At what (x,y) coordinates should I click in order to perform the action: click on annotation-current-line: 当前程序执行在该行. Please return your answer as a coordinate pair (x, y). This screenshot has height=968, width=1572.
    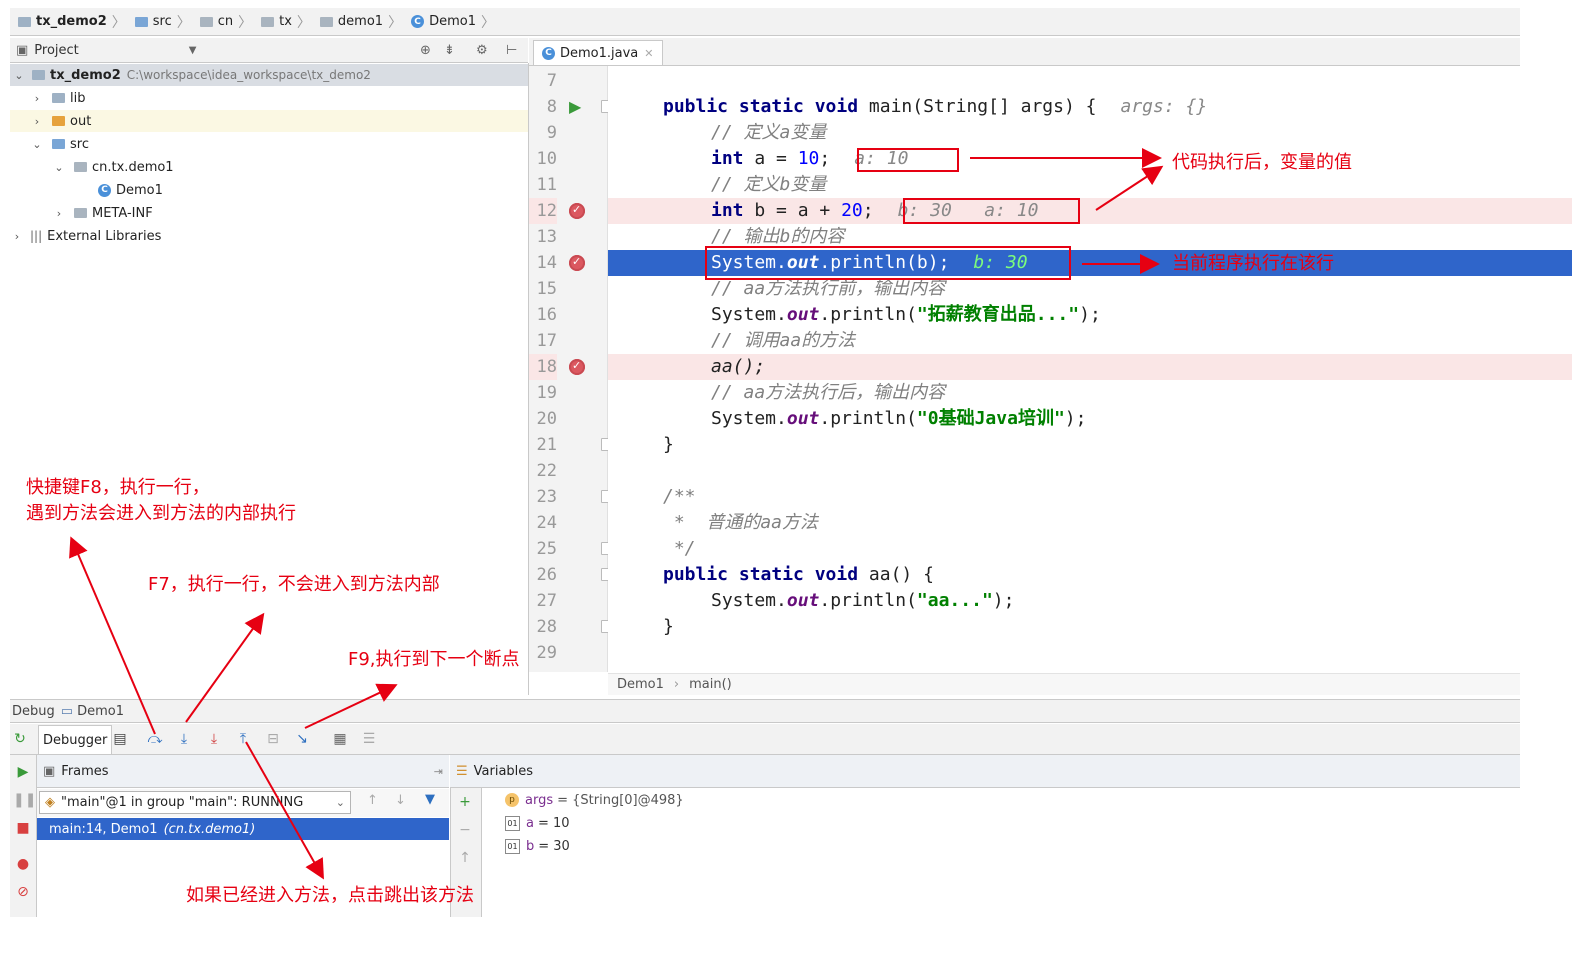
    Looking at the image, I should click on (1253, 263).